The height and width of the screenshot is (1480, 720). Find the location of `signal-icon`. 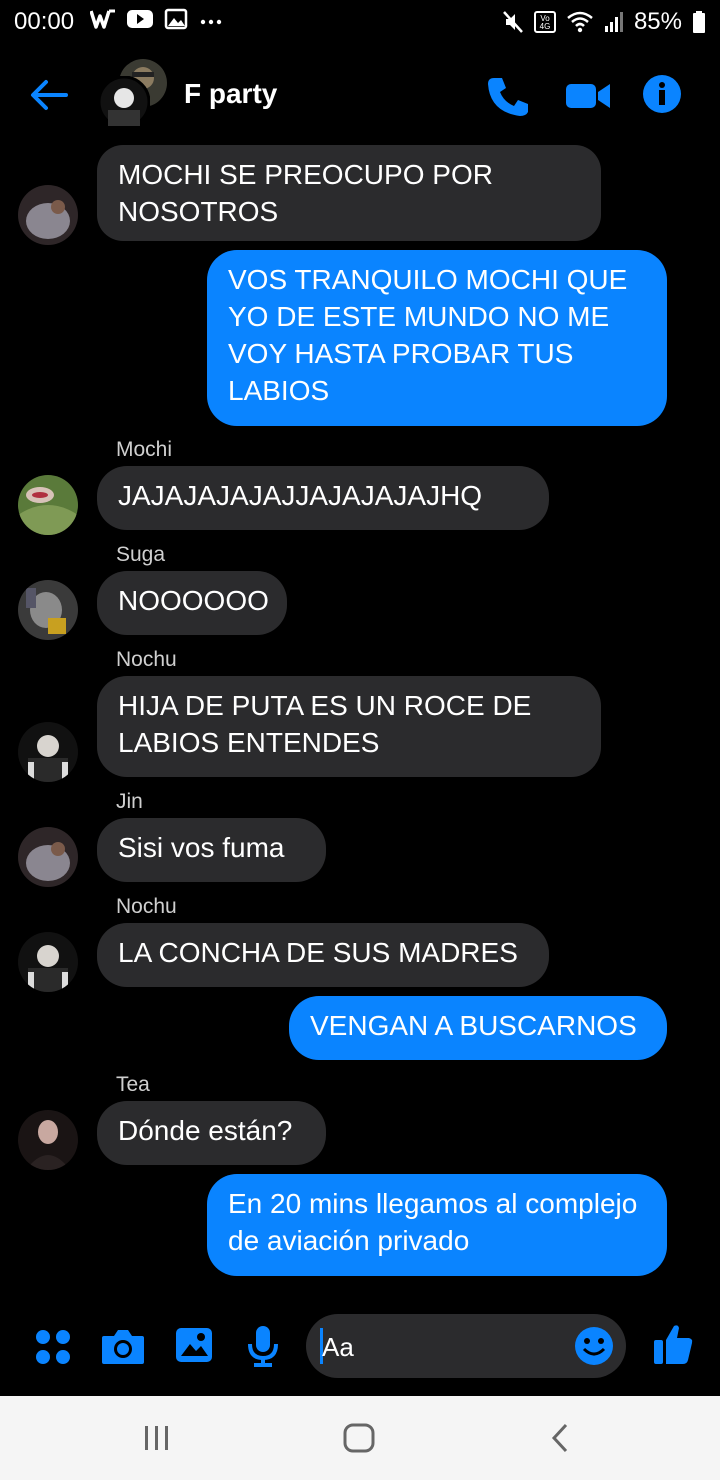

signal-icon is located at coordinates (613, 22).